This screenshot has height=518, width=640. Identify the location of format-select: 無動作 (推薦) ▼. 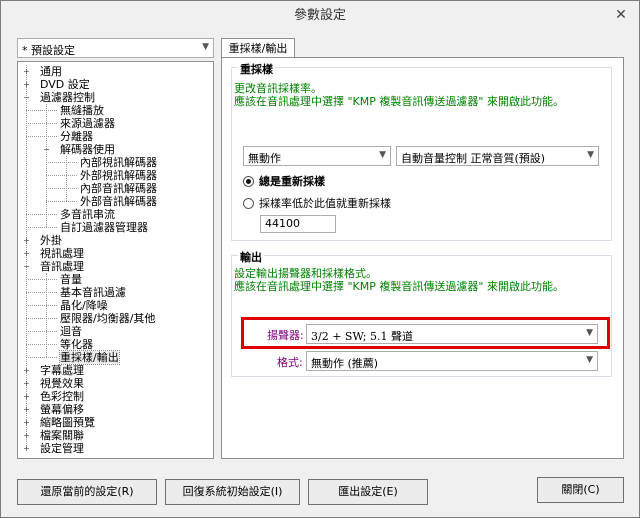
(452, 361).